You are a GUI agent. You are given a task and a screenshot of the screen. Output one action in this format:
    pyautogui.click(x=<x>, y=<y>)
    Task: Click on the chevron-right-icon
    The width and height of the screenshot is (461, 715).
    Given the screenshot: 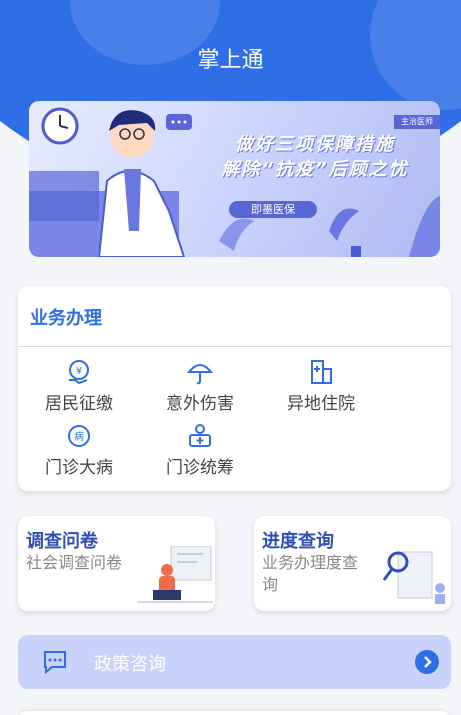 What is the action you would take?
    pyautogui.click(x=427, y=662)
    